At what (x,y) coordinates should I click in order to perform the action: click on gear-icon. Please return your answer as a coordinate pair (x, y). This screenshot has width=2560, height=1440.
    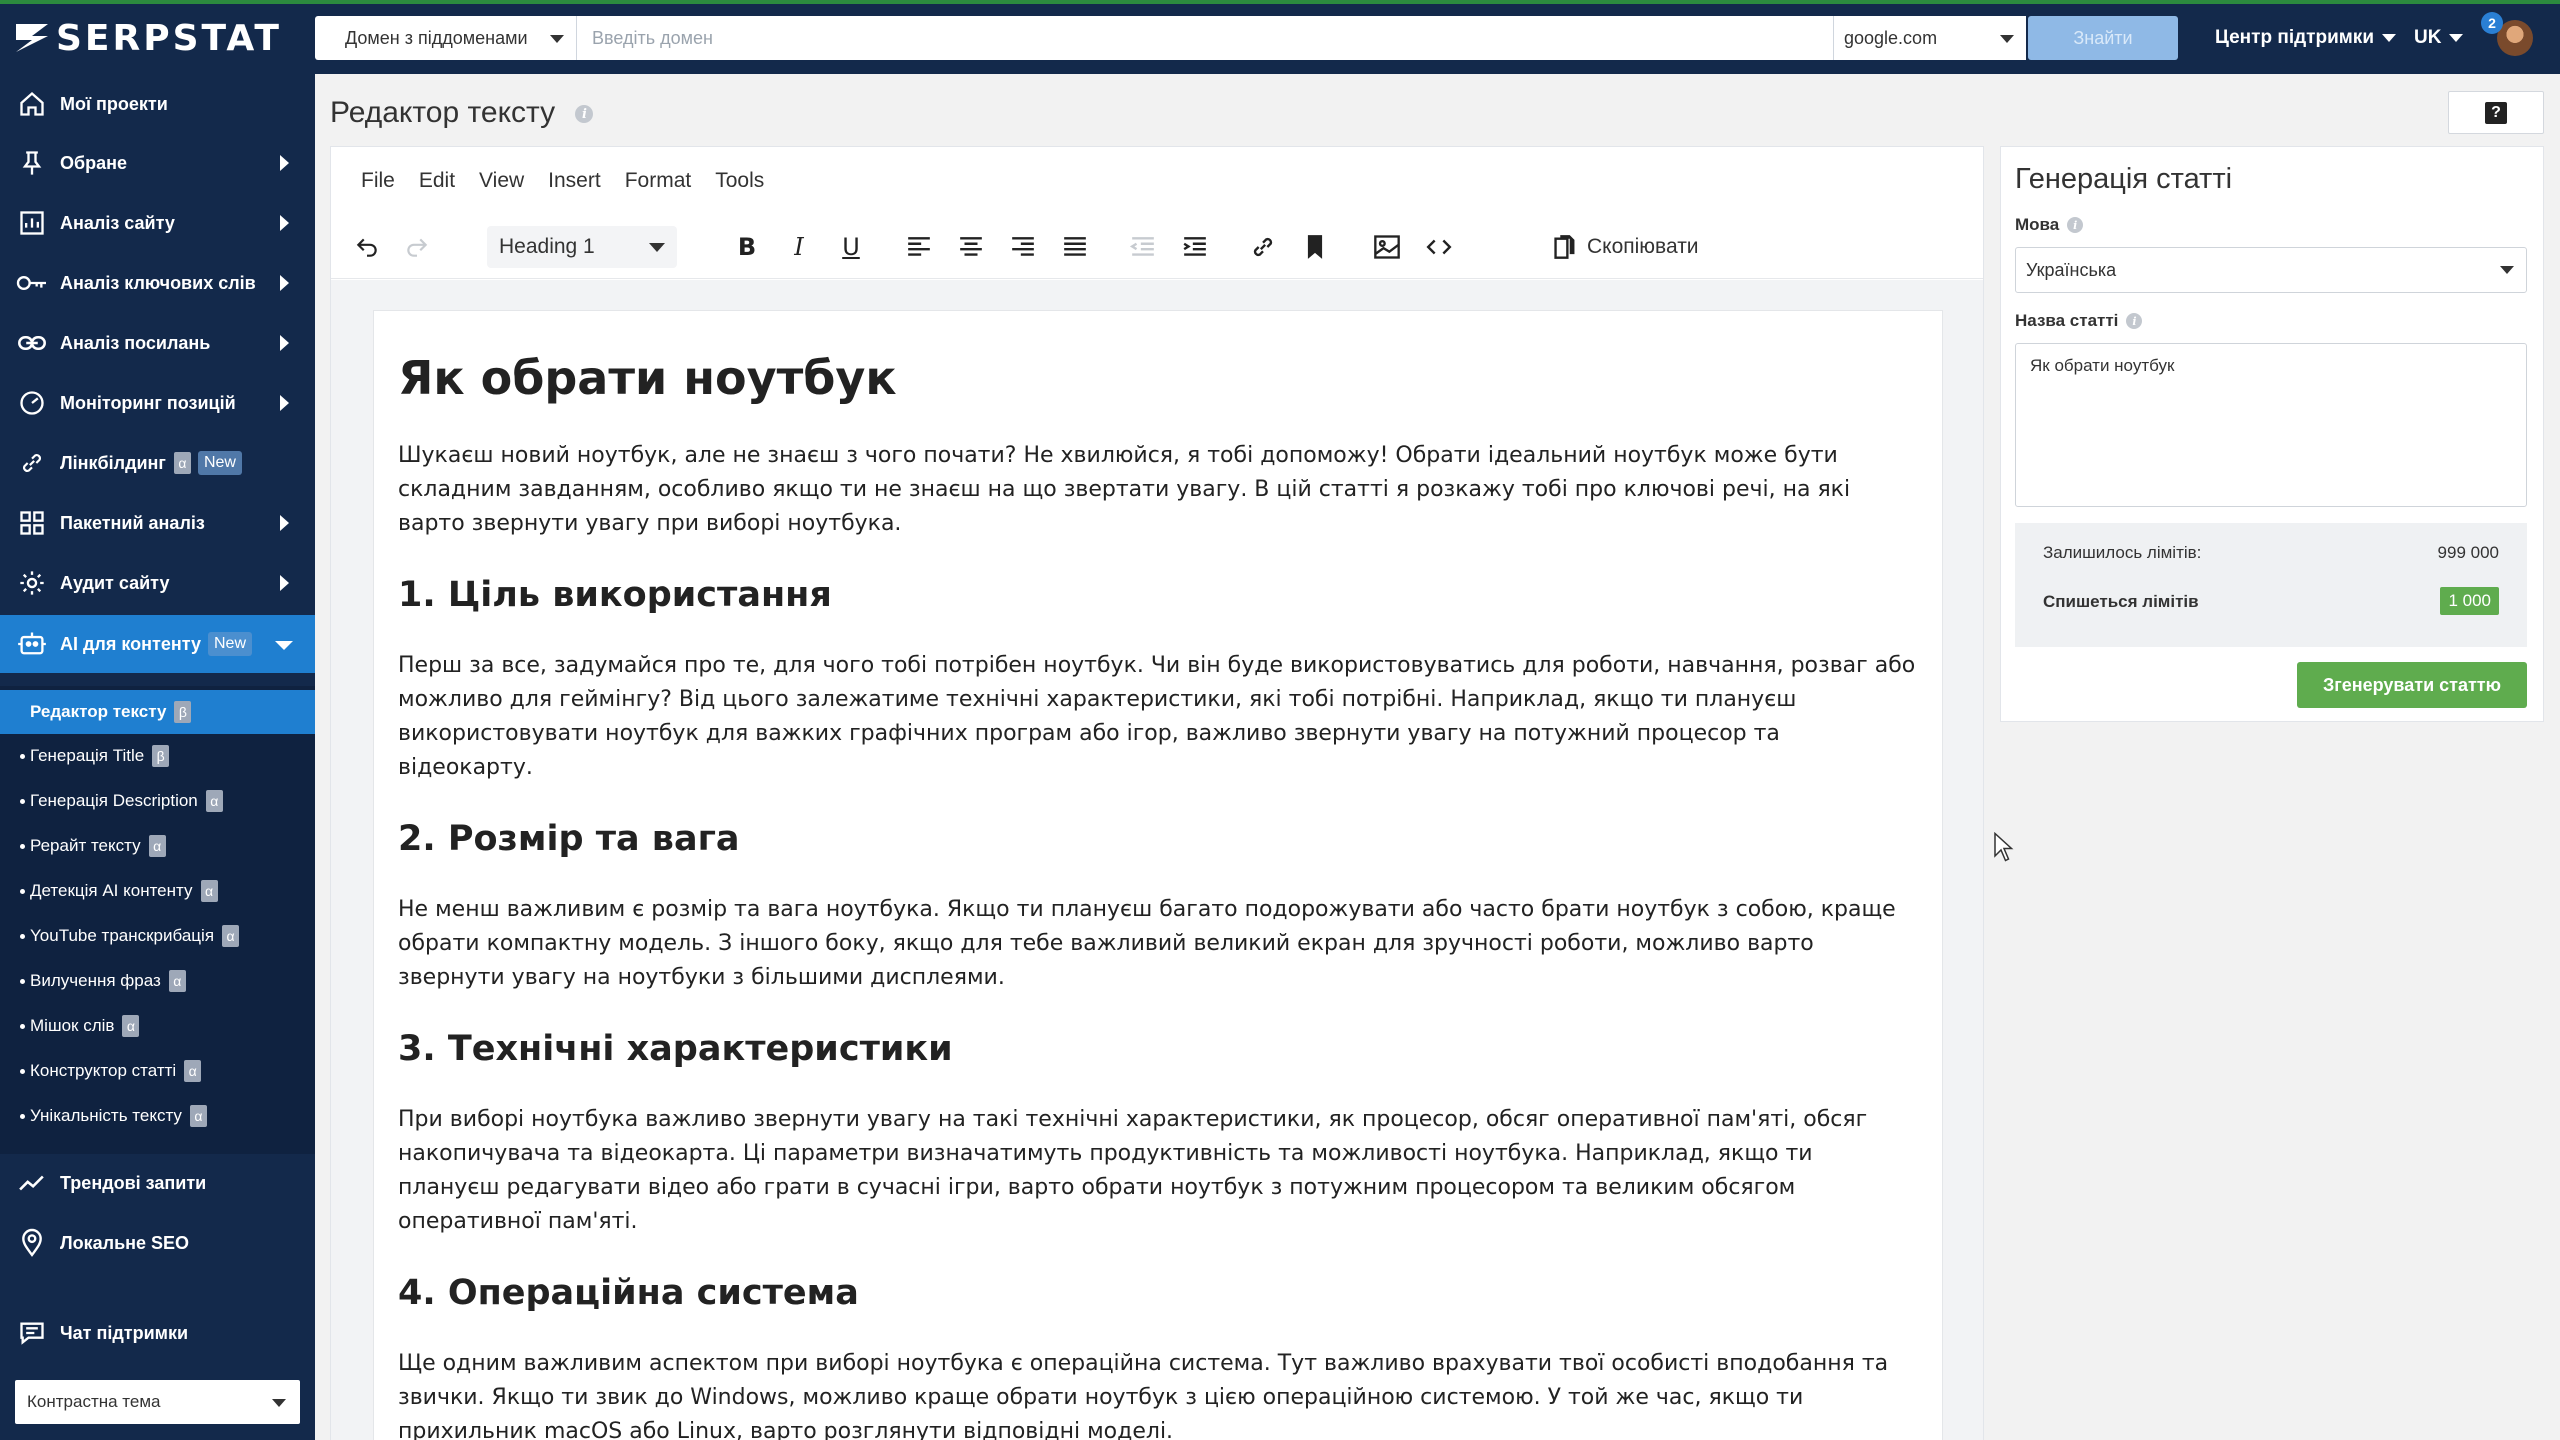
    Looking at the image, I should click on (32, 583).